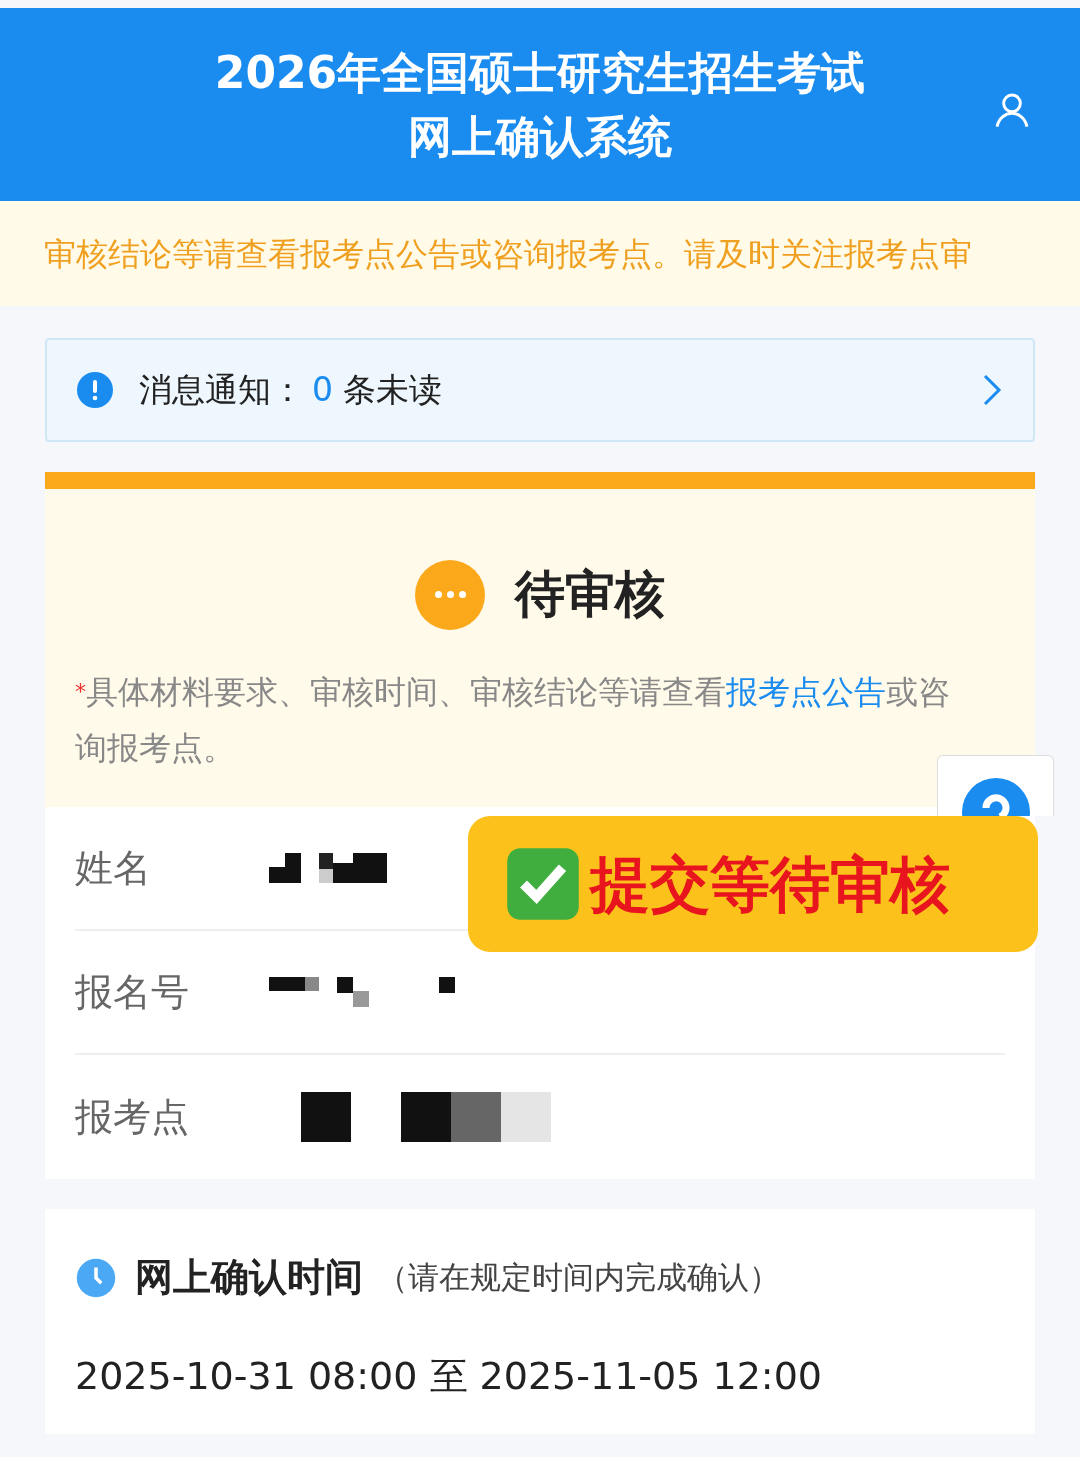 The height and width of the screenshot is (1457, 1080). What do you see at coordinates (540, 136) in the screenshot?
I see `page-title: 网上确认系统` at bounding box center [540, 136].